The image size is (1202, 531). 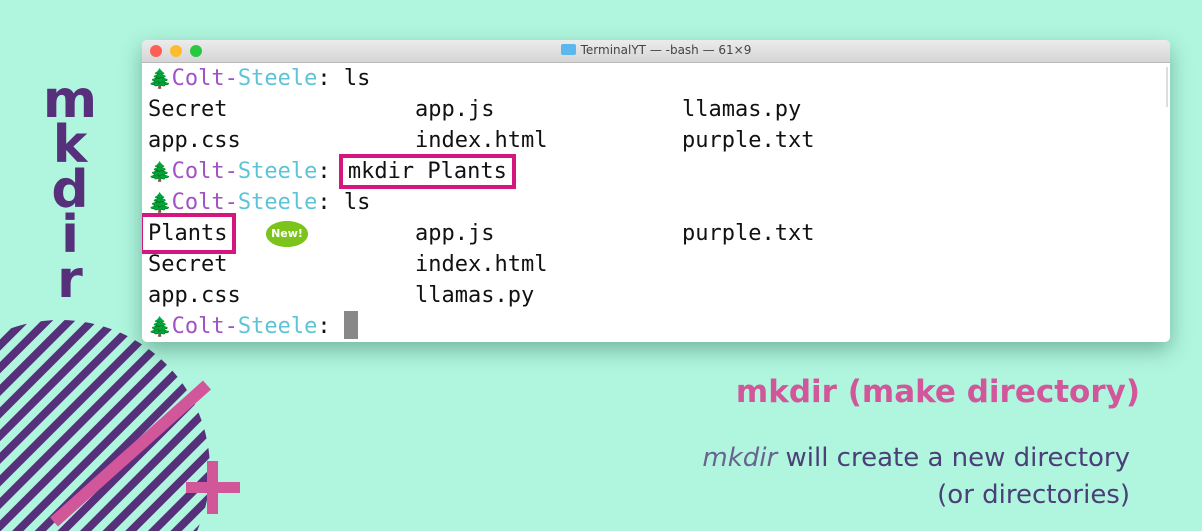 What do you see at coordinates (740, 458) in the screenshot?
I see `desc-command: mkdir` at bounding box center [740, 458].